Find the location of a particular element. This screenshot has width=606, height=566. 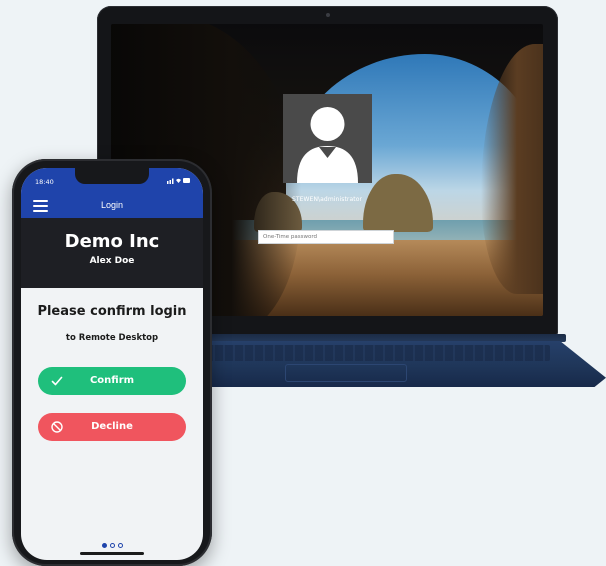

app-bar: Login is located at coordinates (112, 206).